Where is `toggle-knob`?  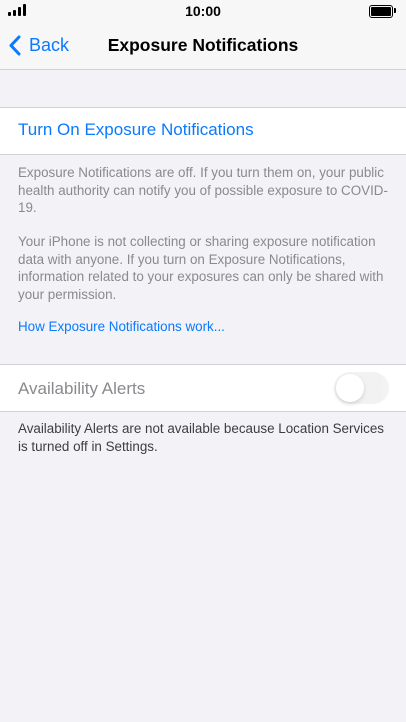 toggle-knob is located at coordinates (350, 388).